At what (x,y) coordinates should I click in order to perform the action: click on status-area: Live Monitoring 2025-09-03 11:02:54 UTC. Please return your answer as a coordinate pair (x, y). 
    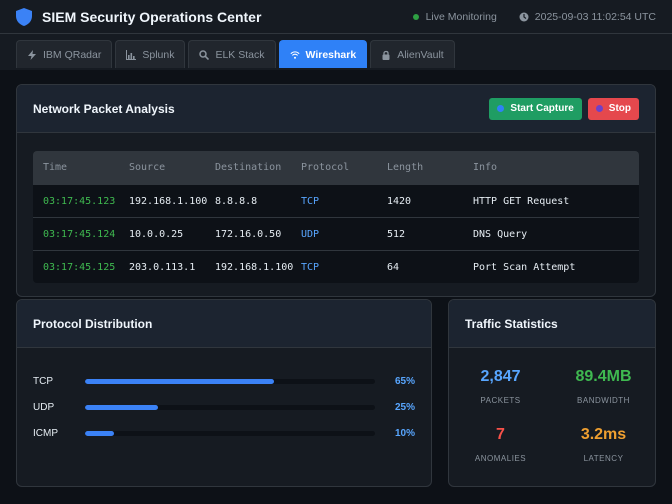
    Looking at the image, I should click on (534, 16).